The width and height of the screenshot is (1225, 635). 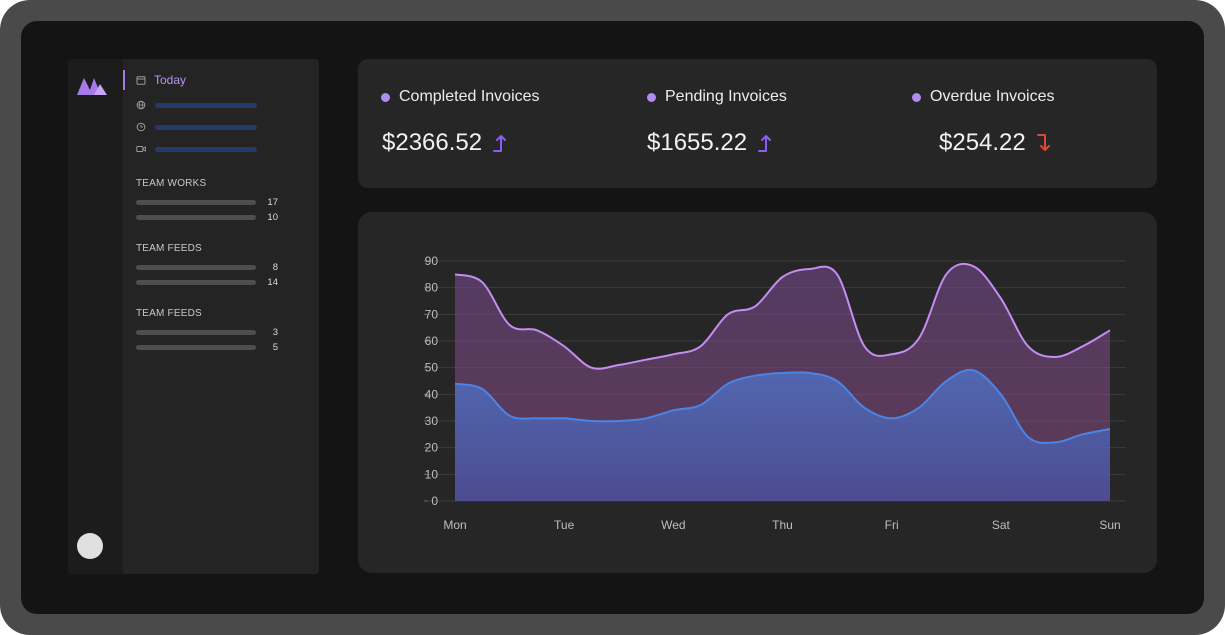 I want to click on progress-value: 14, so click(x=272, y=282).